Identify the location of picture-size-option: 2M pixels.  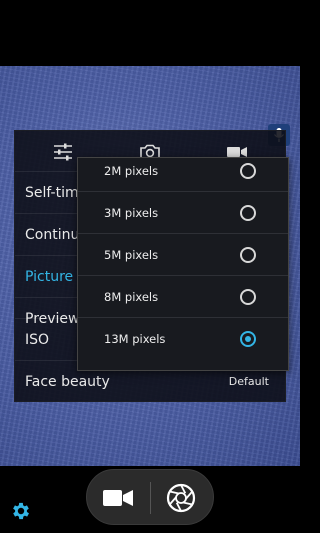
(183, 175).